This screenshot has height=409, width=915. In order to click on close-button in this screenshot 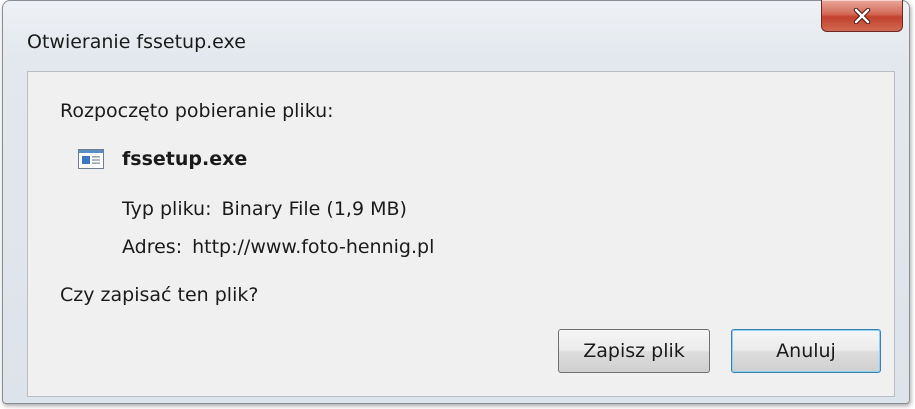, I will do `click(862, 16)`.